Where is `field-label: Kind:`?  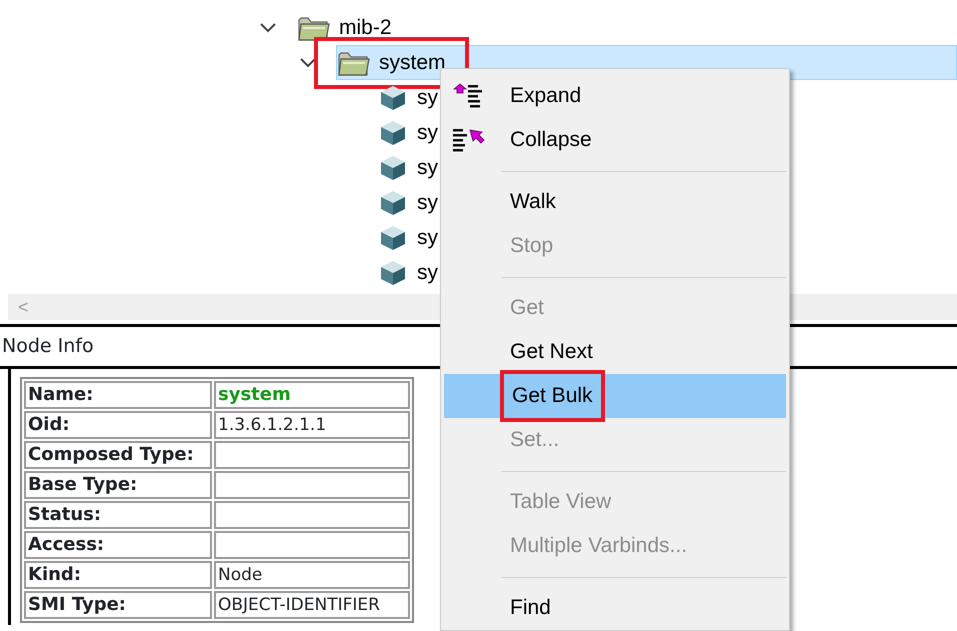
field-label: Kind: is located at coordinates (118, 575).